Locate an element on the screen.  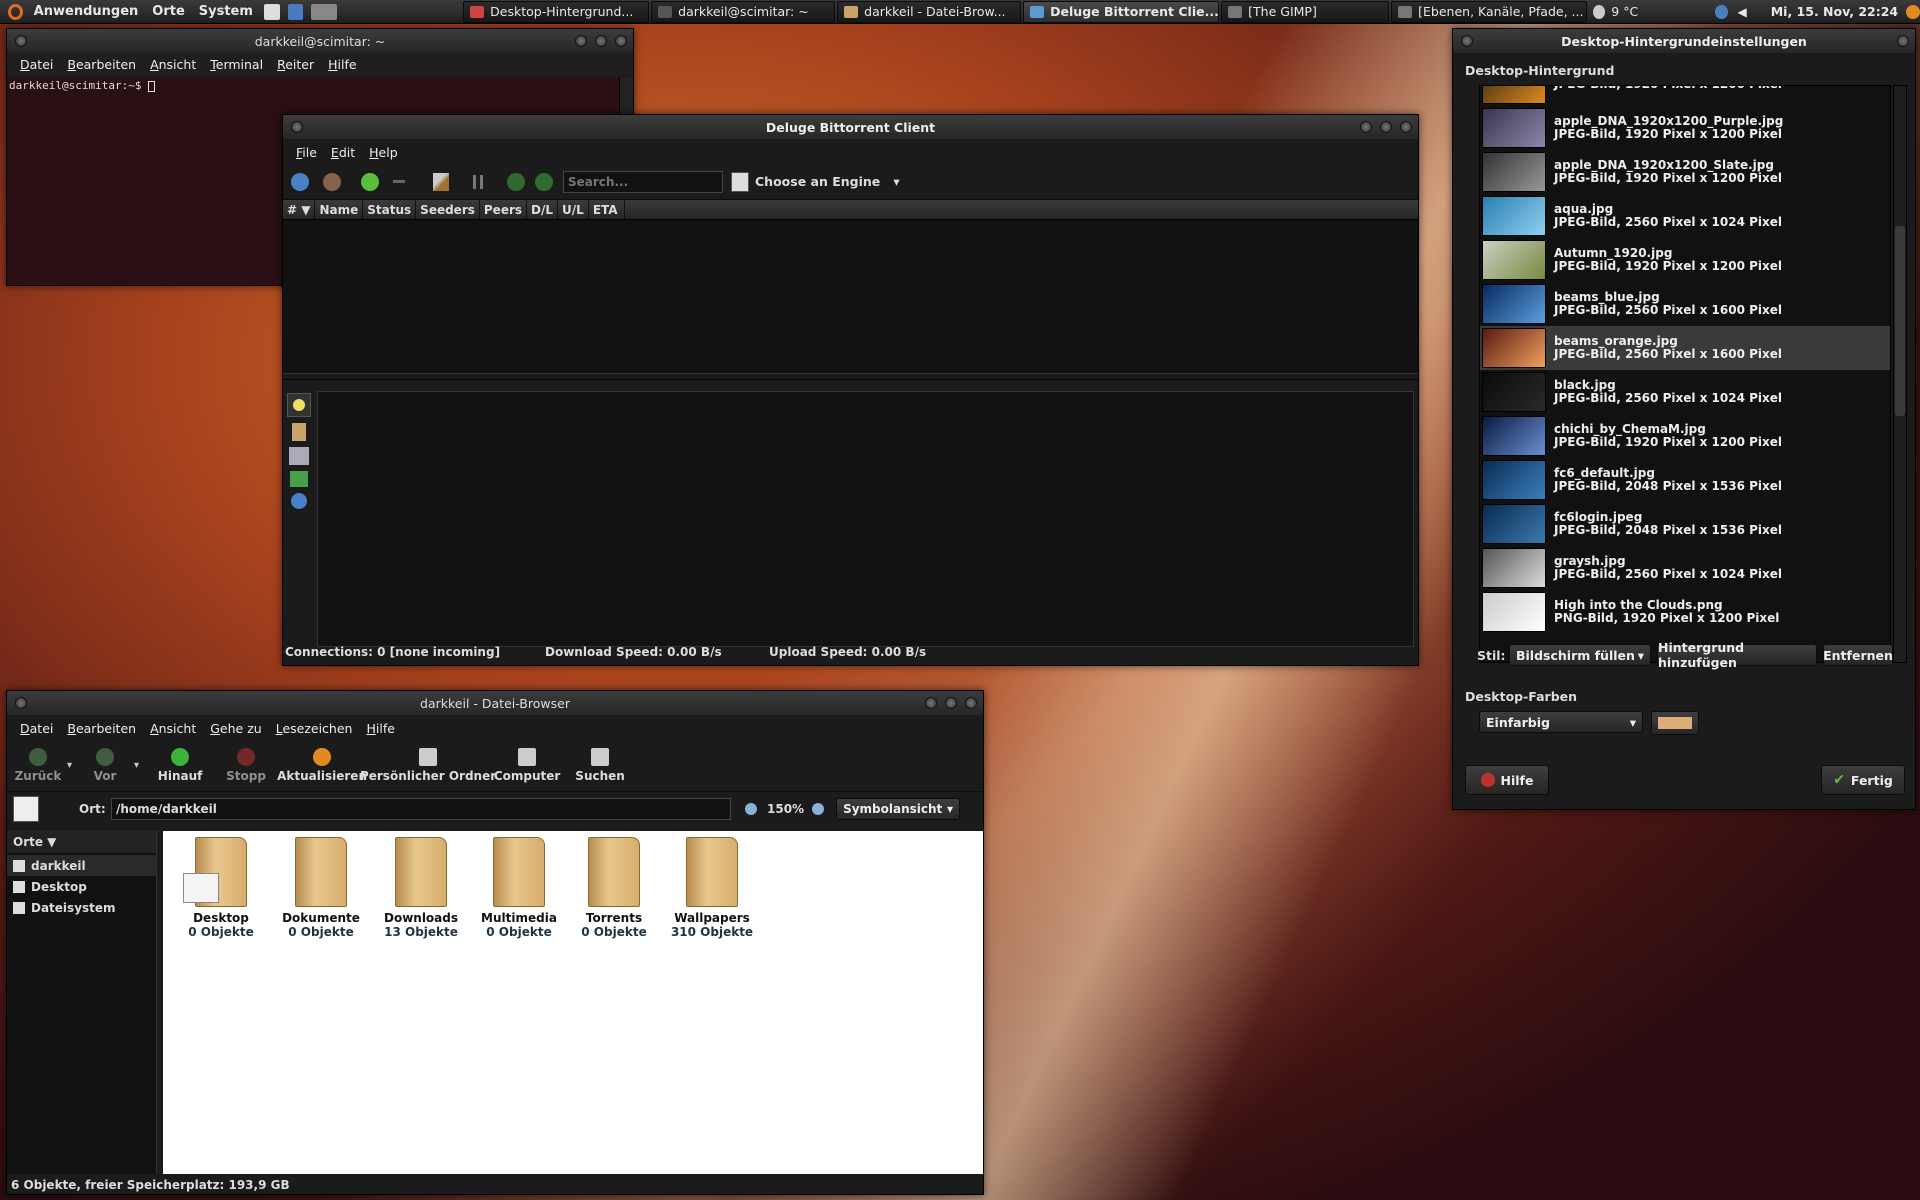
pause-icon is located at coordinates (478, 181).